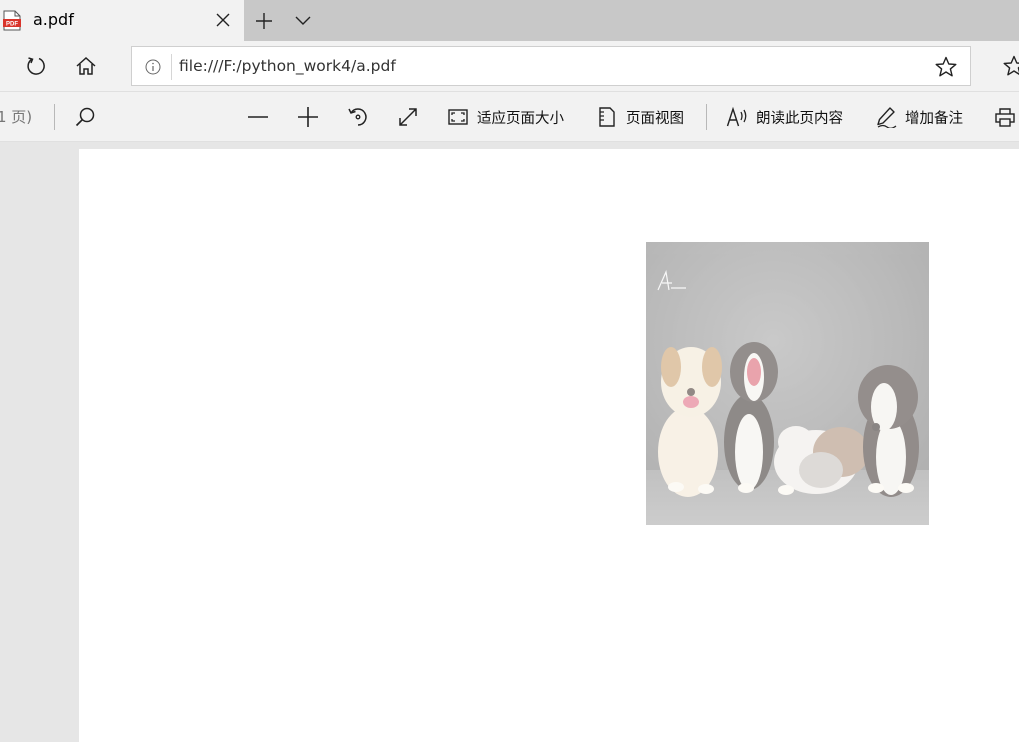 Image resolution: width=1019 pixels, height=742 pixels. I want to click on page-view-button: 页面视图, so click(640, 117).